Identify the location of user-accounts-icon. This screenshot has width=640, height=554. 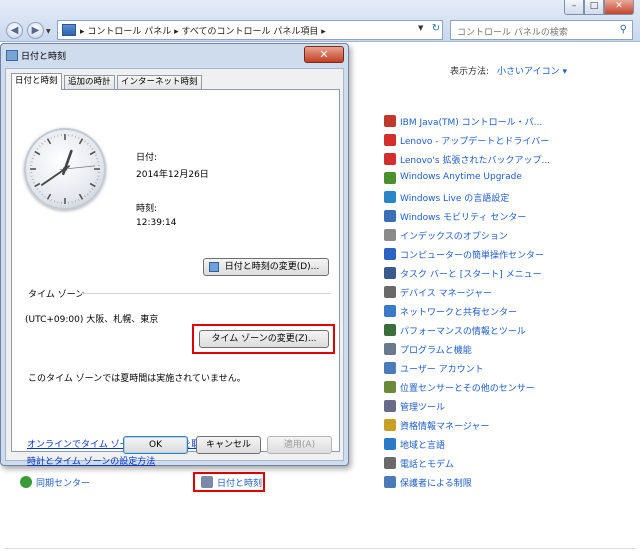
(390, 368).